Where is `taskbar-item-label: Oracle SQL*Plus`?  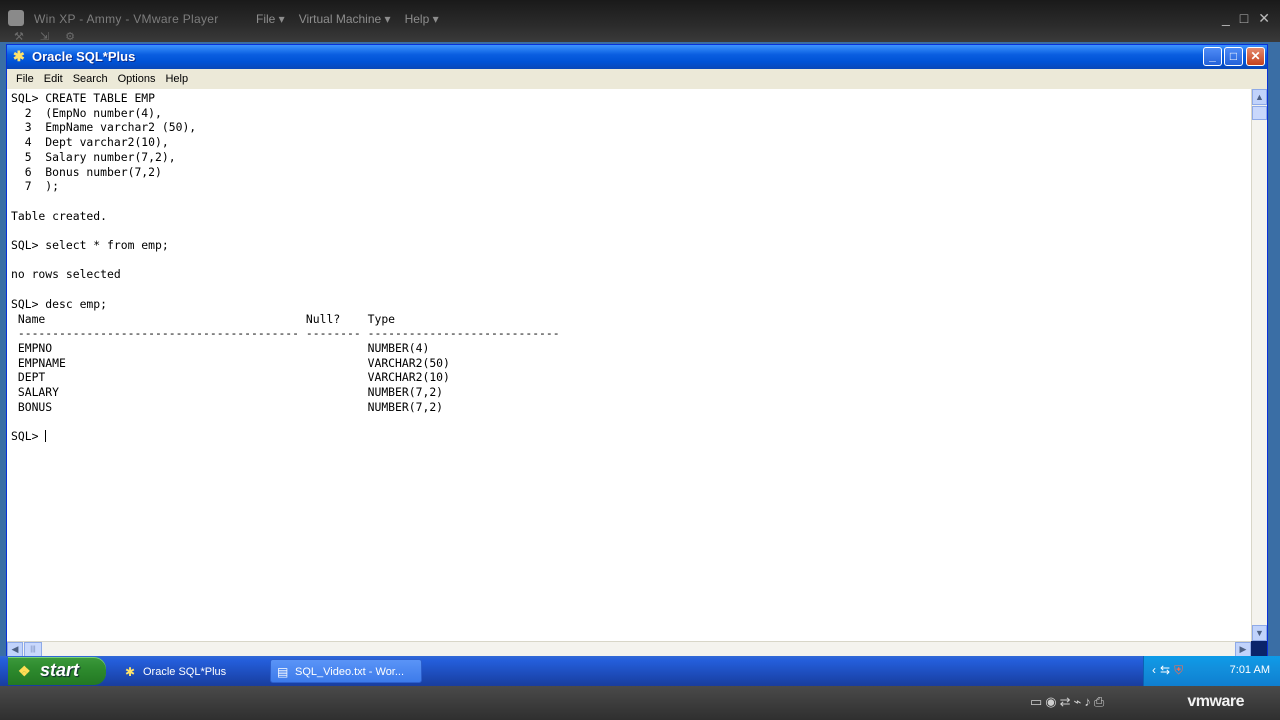 taskbar-item-label: Oracle SQL*Plus is located at coordinates (185, 672).